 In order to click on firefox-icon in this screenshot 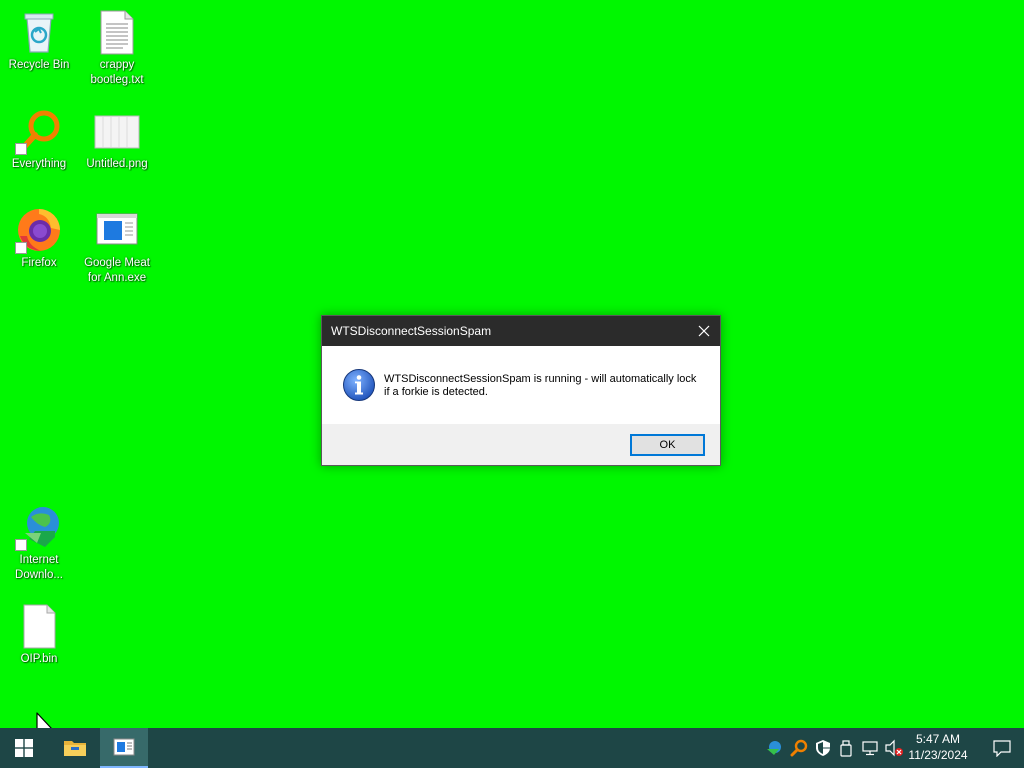, I will do `click(39, 230)`.